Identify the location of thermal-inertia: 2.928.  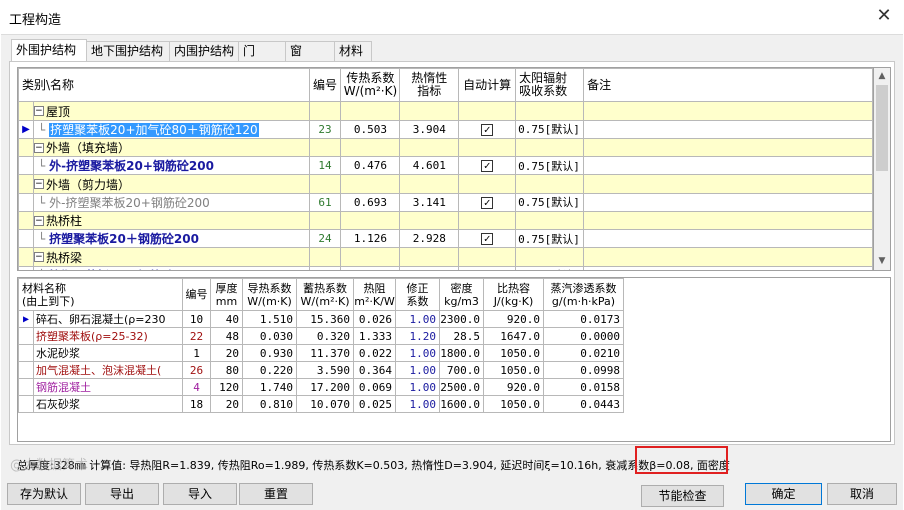
(429, 267).